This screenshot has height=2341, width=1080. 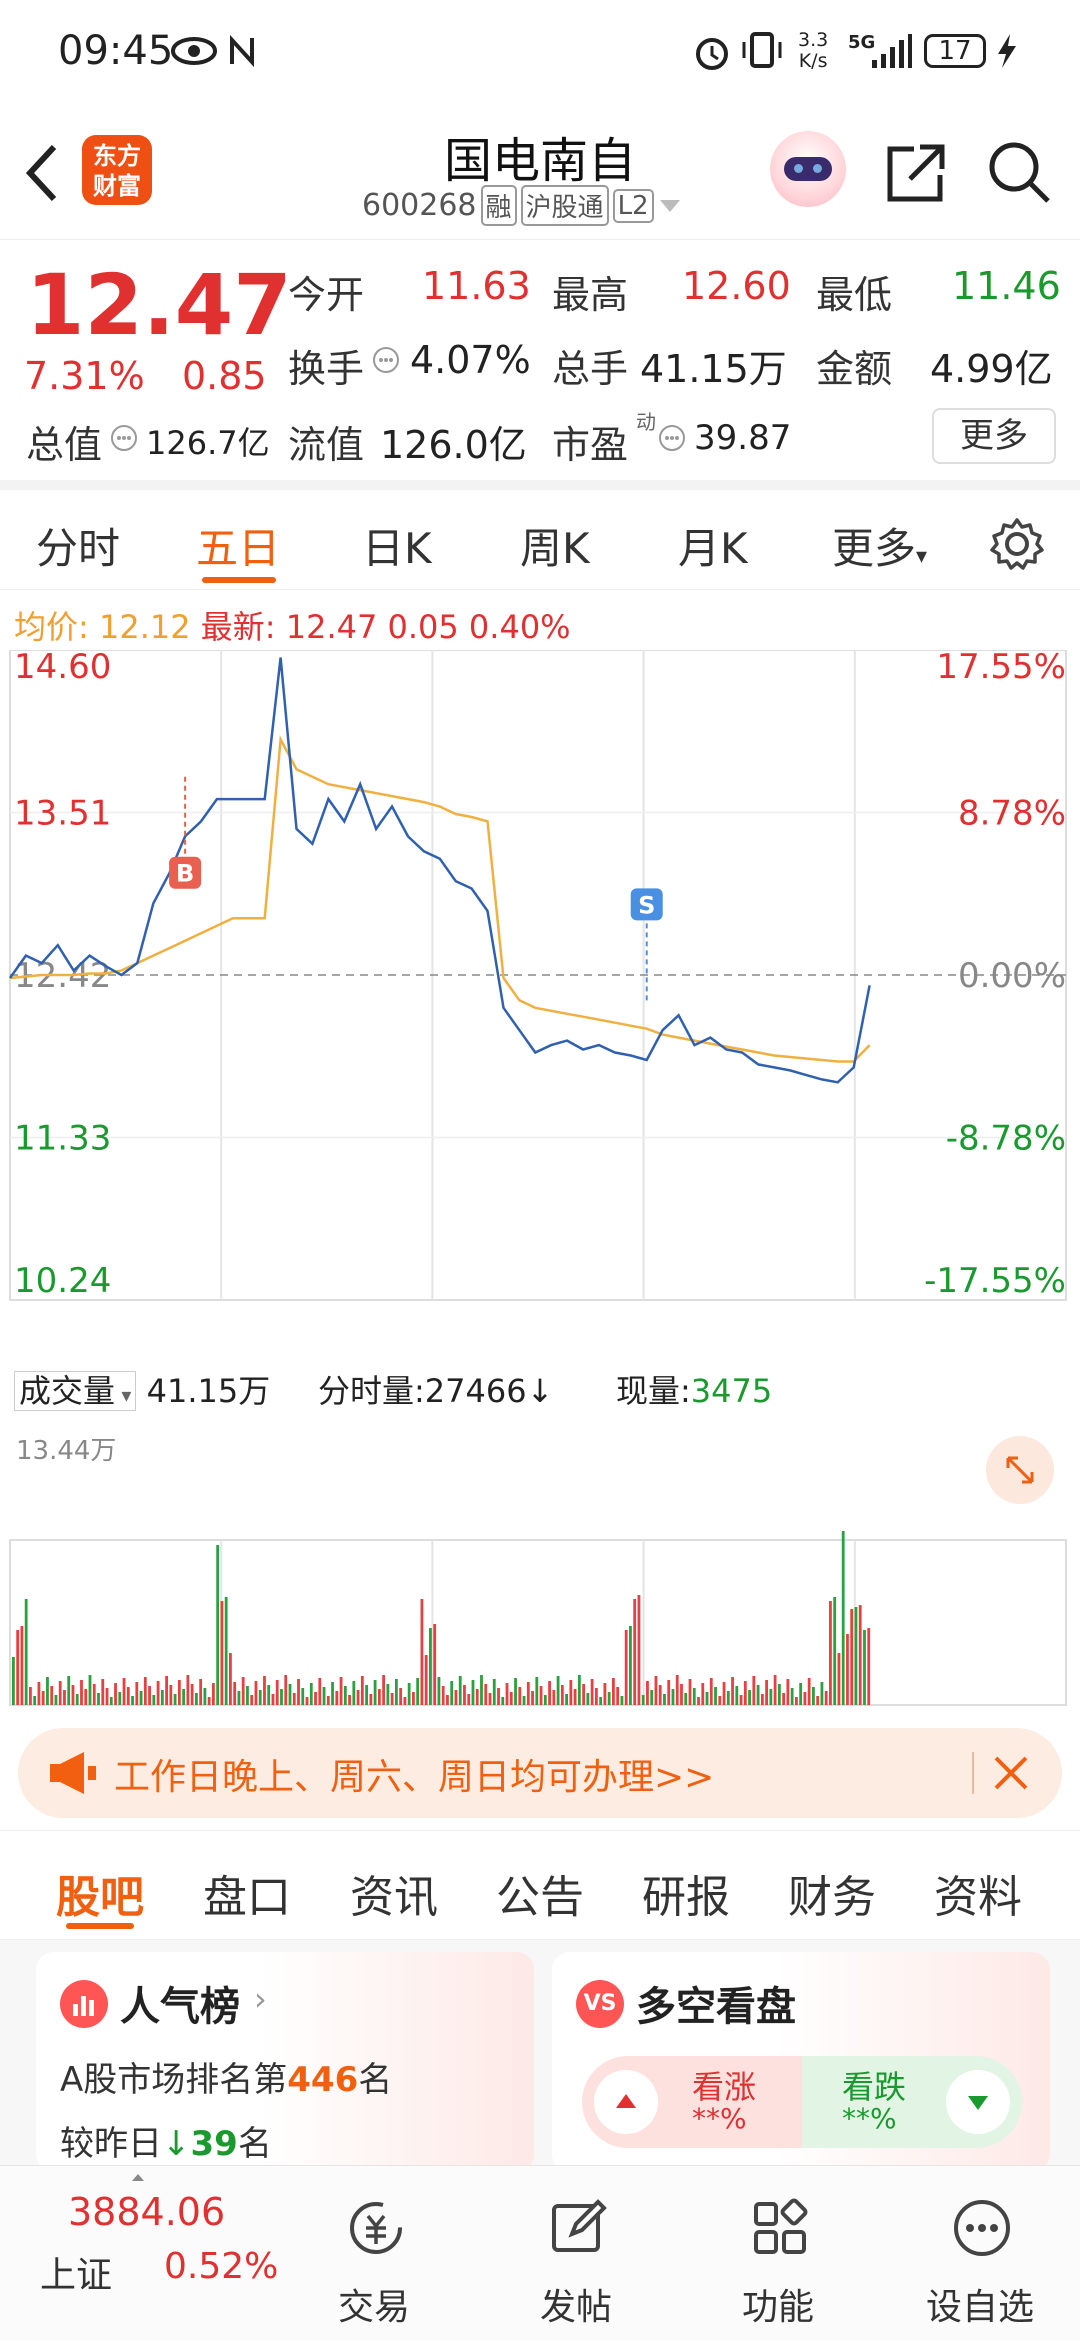 What do you see at coordinates (100, 1893) in the screenshot?
I see `tab-guba: 股吧` at bounding box center [100, 1893].